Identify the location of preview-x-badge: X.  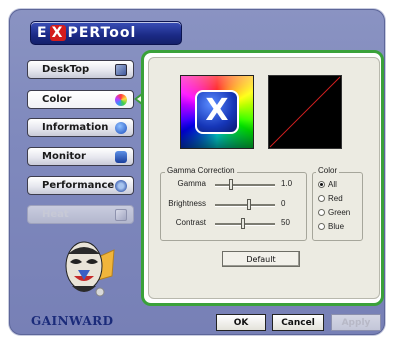
(217, 112).